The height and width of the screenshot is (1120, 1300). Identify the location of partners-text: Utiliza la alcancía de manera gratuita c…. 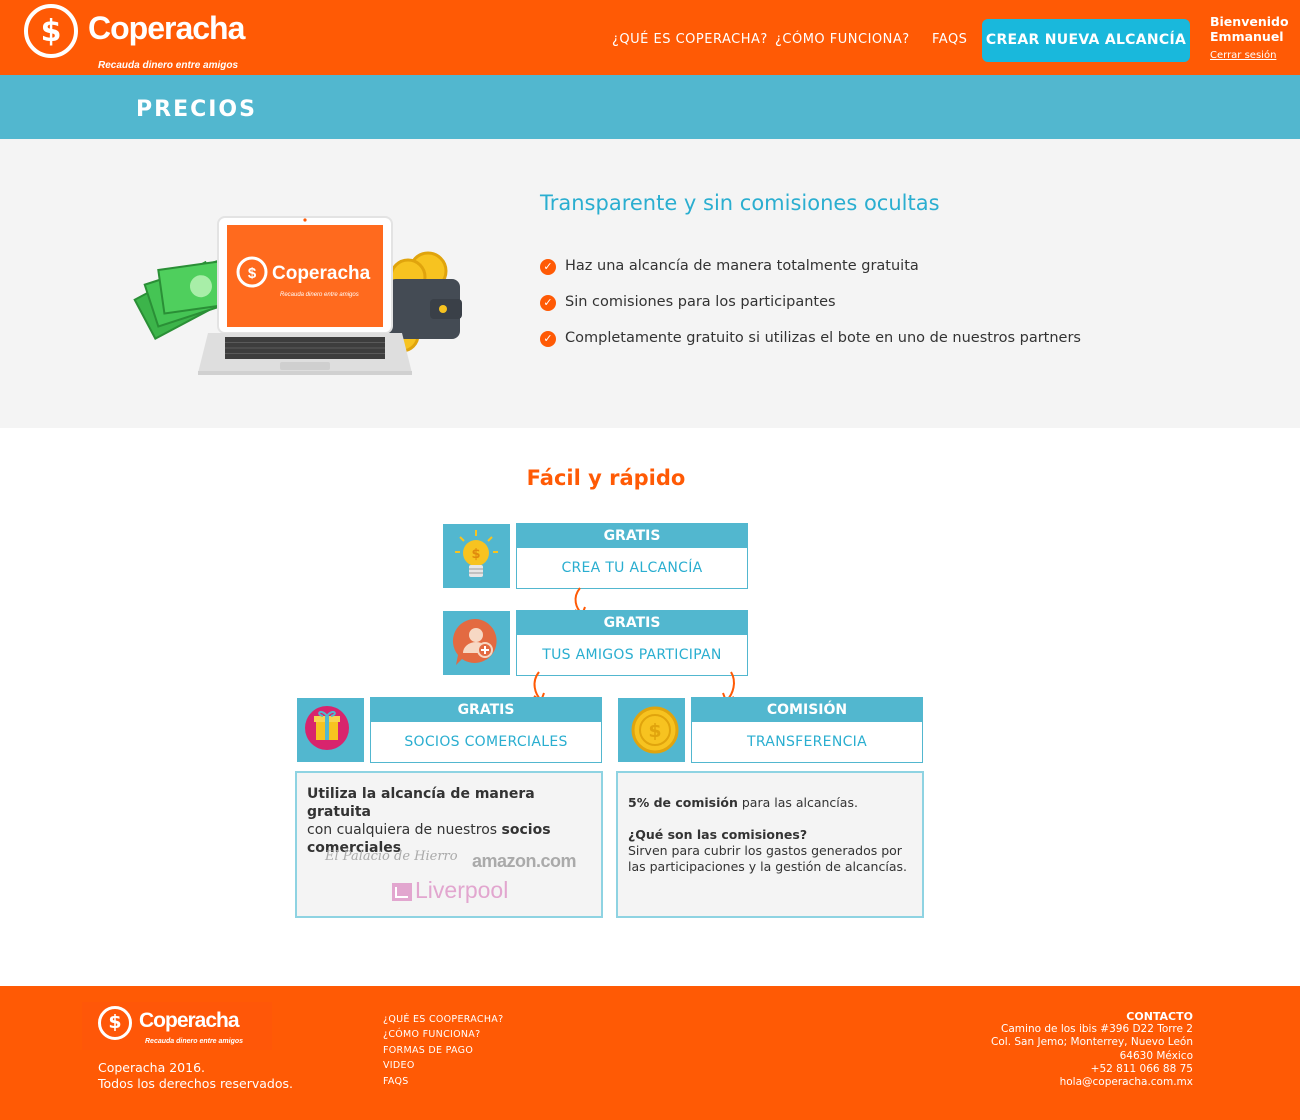
(452, 821).